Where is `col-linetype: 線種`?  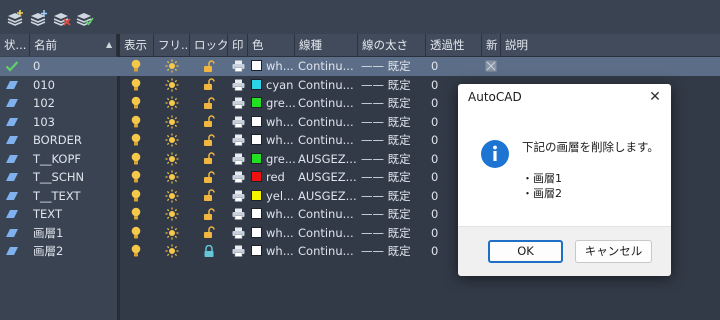
col-linetype: 線種 is located at coordinates (326, 45).